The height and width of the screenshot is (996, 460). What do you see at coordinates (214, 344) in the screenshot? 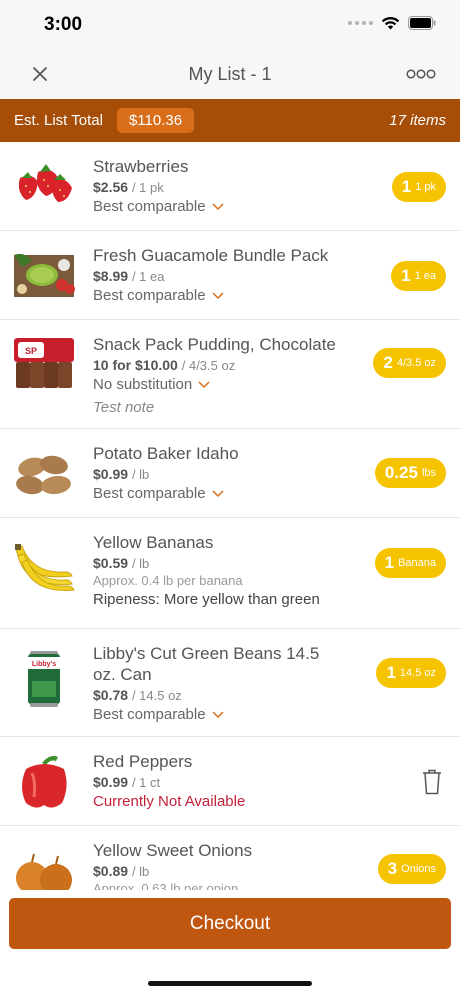
I see `item-name: Snack Pack Pudding, Chocolate` at bounding box center [214, 344].